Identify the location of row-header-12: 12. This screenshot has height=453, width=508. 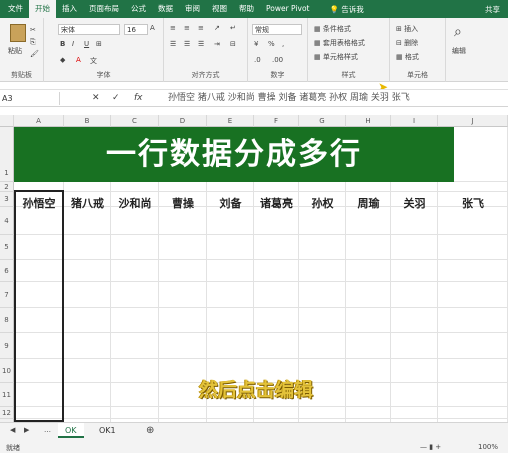
(7, 413).